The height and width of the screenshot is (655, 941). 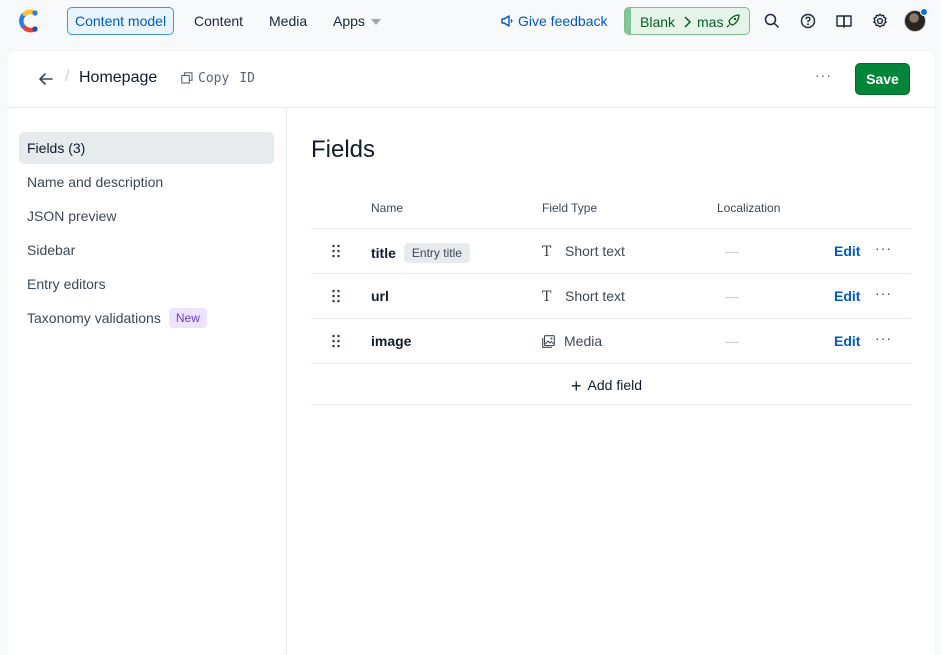 What do you see at coordinates (146, 284) in the screenshot?
I see `sidebar-item-entry-editors: Entry editors` at bounding box center [146, 284].